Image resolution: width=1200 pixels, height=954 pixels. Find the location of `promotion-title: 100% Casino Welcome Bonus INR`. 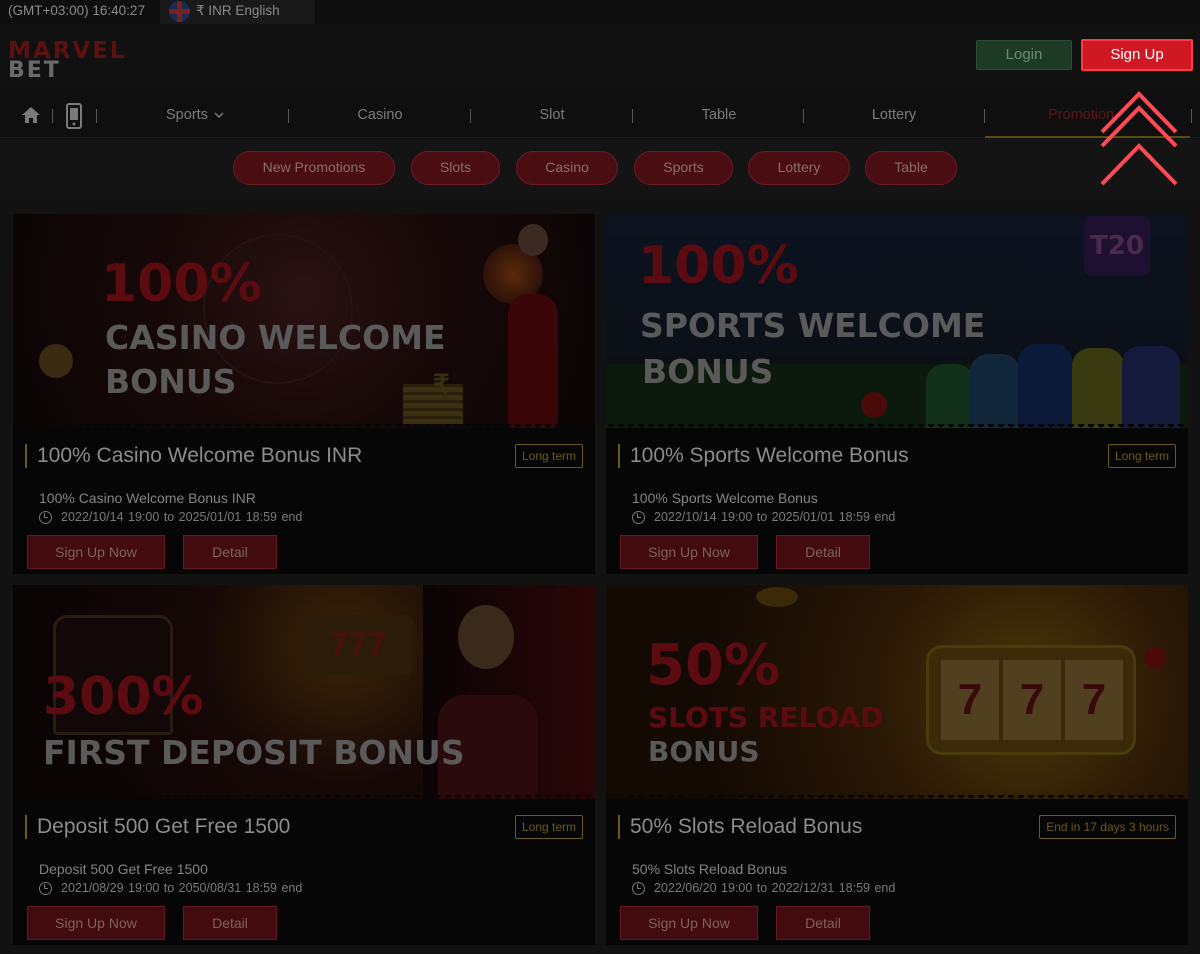

promotion-title: 100% Casino Welcome Bonus INR is located at coordinates (193, 456).